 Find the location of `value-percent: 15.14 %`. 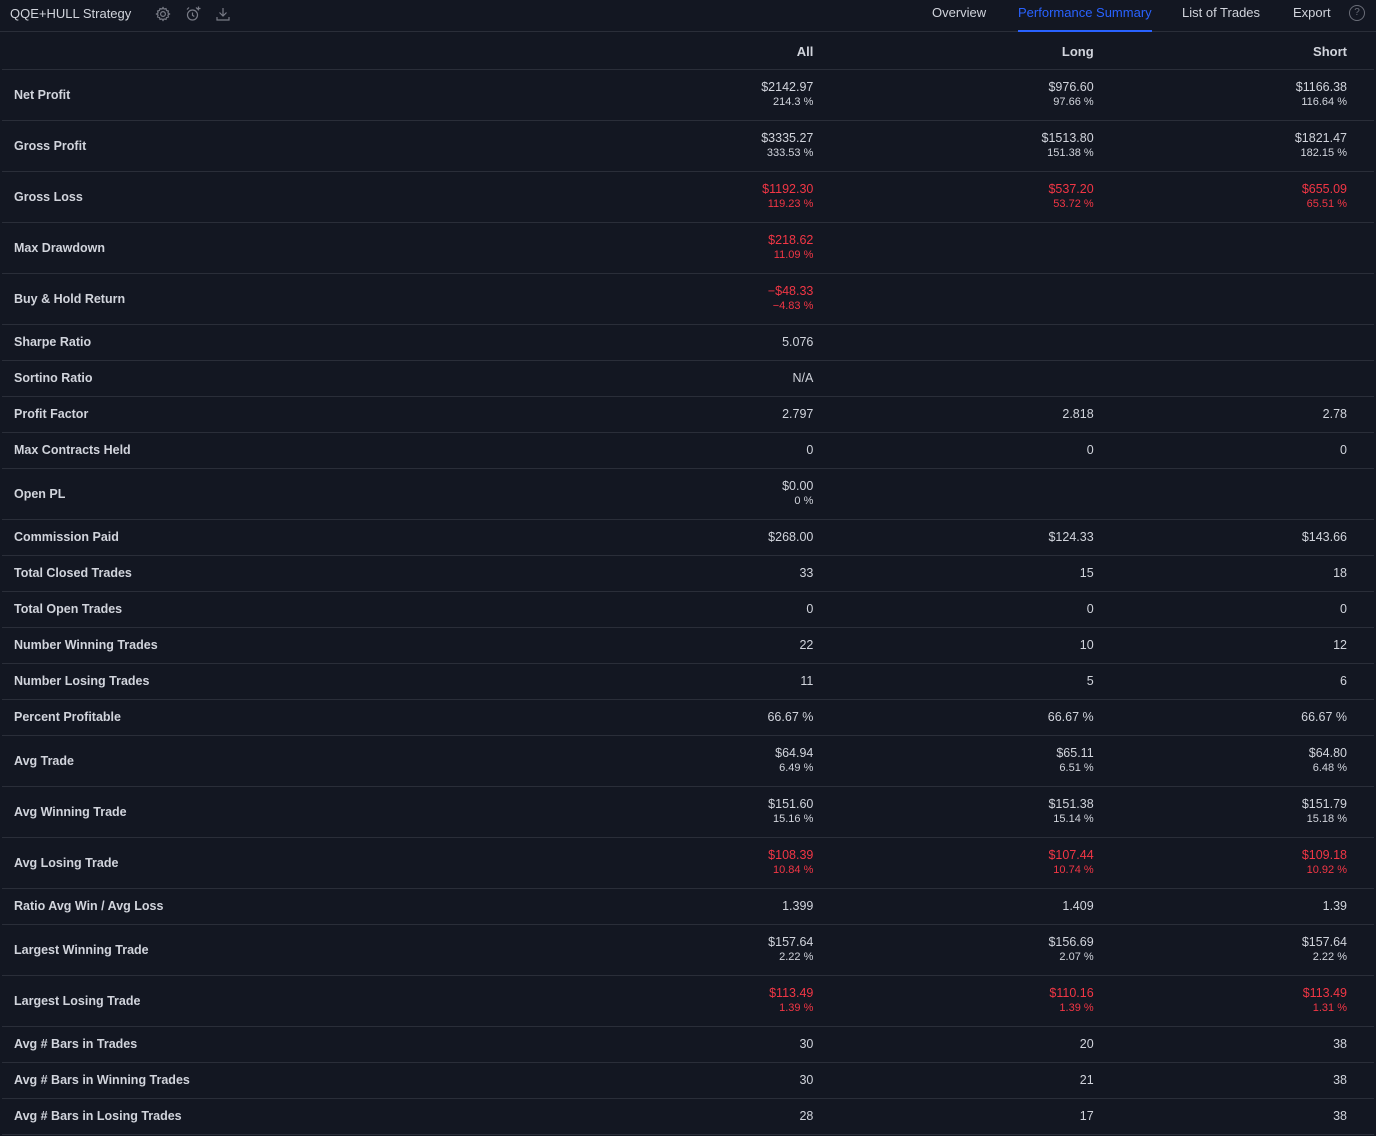

value-percent: 15.14 % is located at coordinates (1073, 818).